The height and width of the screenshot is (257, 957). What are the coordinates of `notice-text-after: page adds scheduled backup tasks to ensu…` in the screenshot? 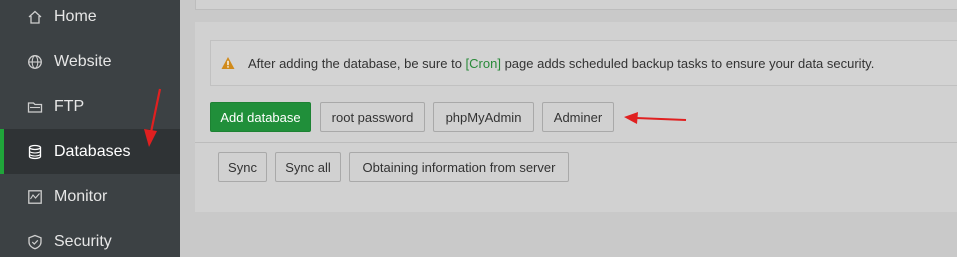 It's located at (687, 63).